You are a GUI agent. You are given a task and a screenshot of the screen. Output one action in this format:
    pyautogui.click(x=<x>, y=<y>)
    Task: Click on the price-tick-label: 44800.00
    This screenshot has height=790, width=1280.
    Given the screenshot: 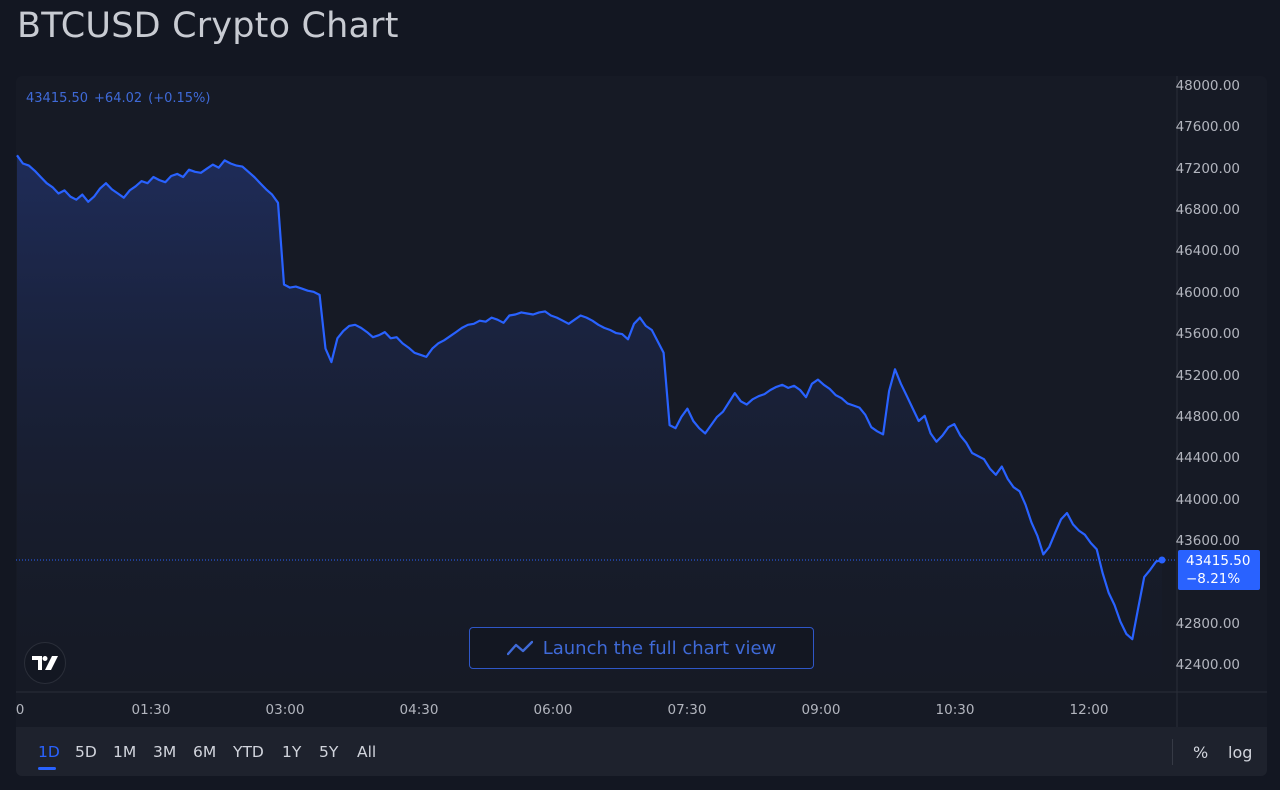 What is the action you would take?
    pyautogui.click(x=1207, y=416)
    